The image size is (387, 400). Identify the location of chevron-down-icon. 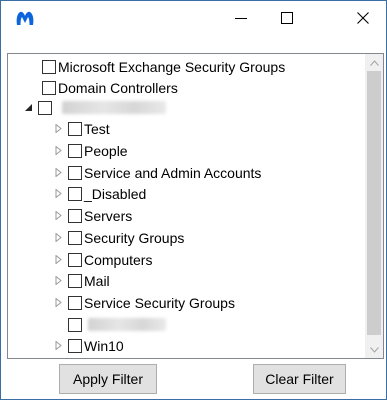
(374, 349).